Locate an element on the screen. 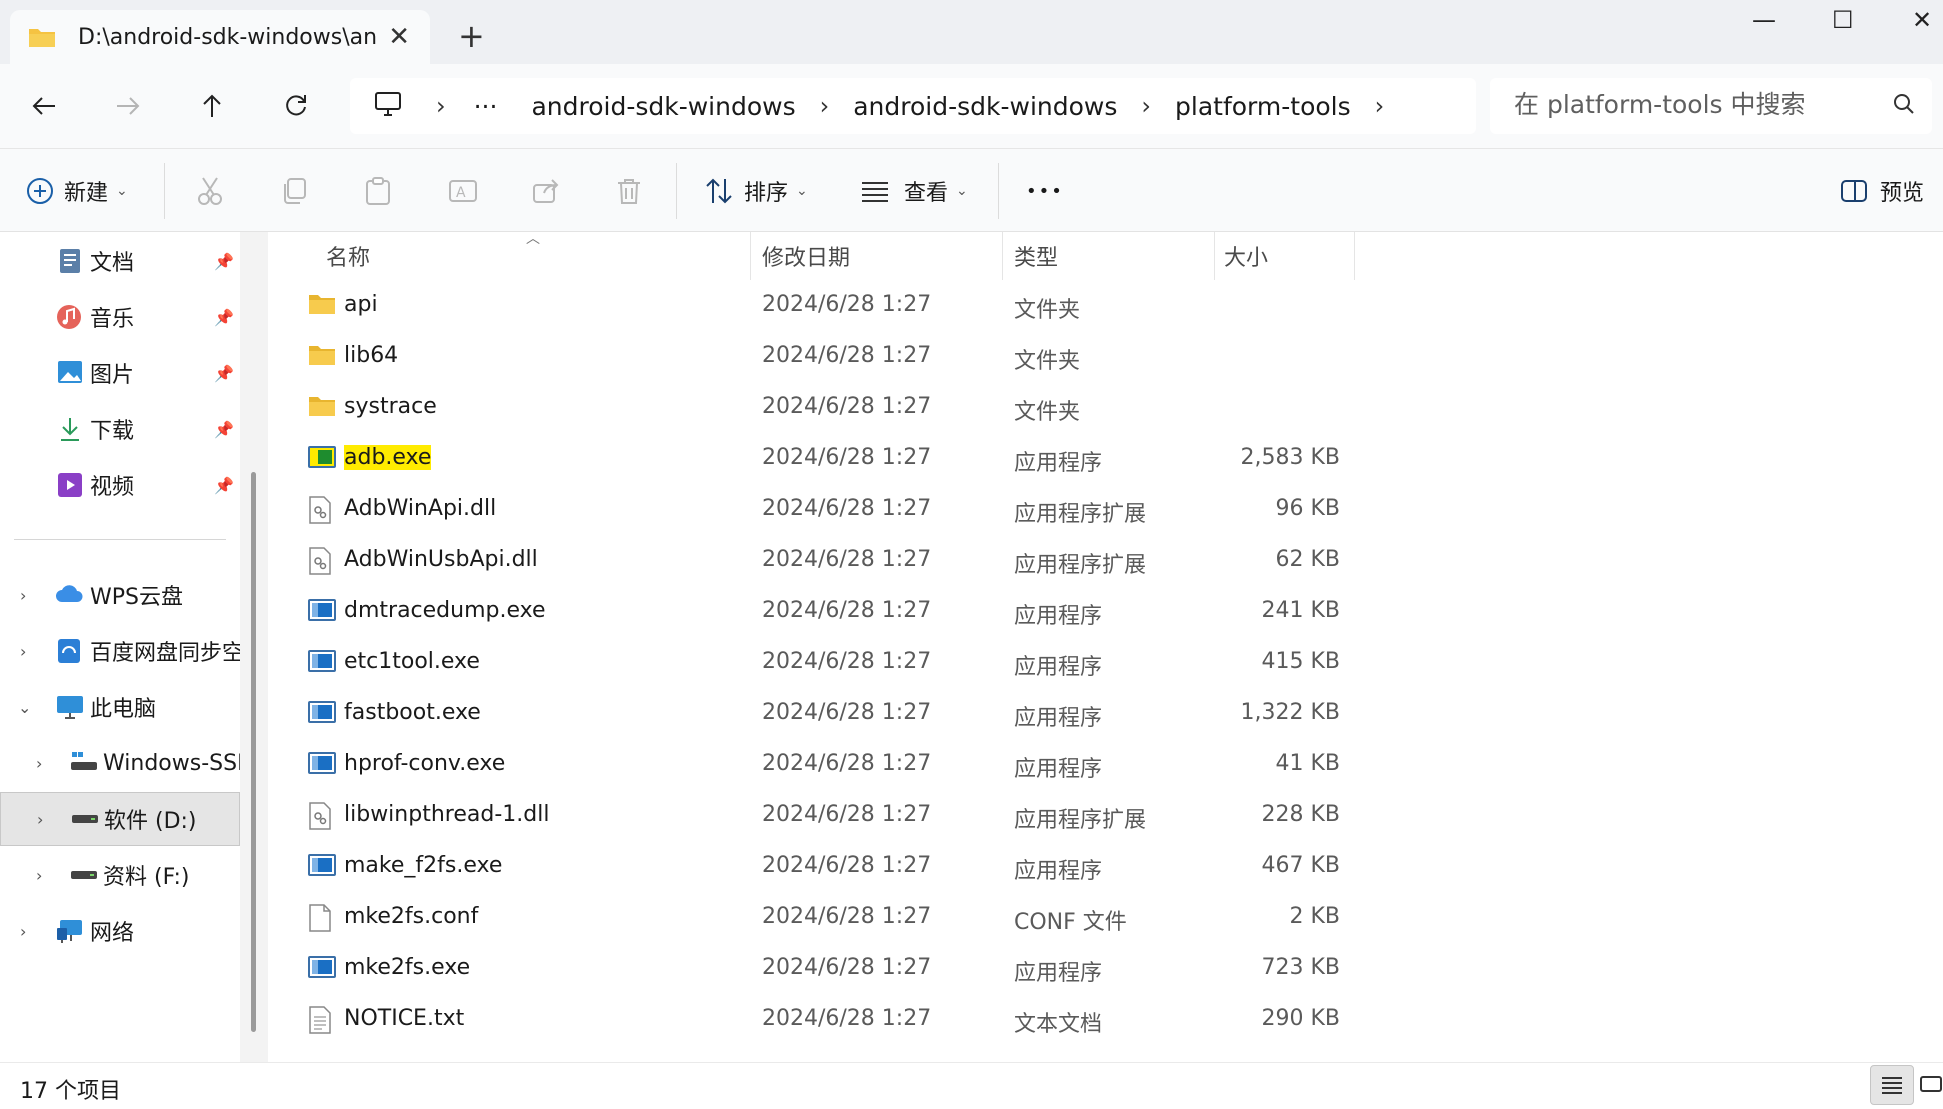 The width and height of the screenshot is (1943, 1109). file-row: mke2fs.exe 2024/6/28 1:27 应用程序 723 KB is located at coordinates (808, 968).